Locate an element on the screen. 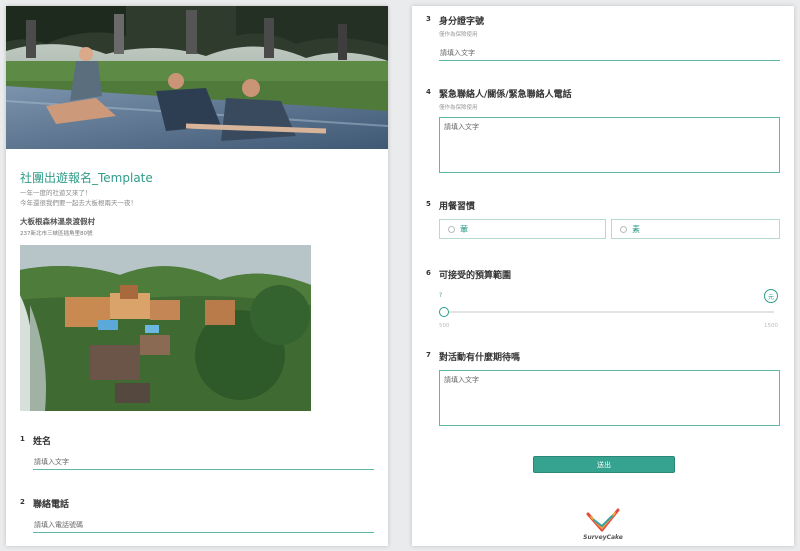  currency-unit-badge: 元 is located at coordinates (771, 296).